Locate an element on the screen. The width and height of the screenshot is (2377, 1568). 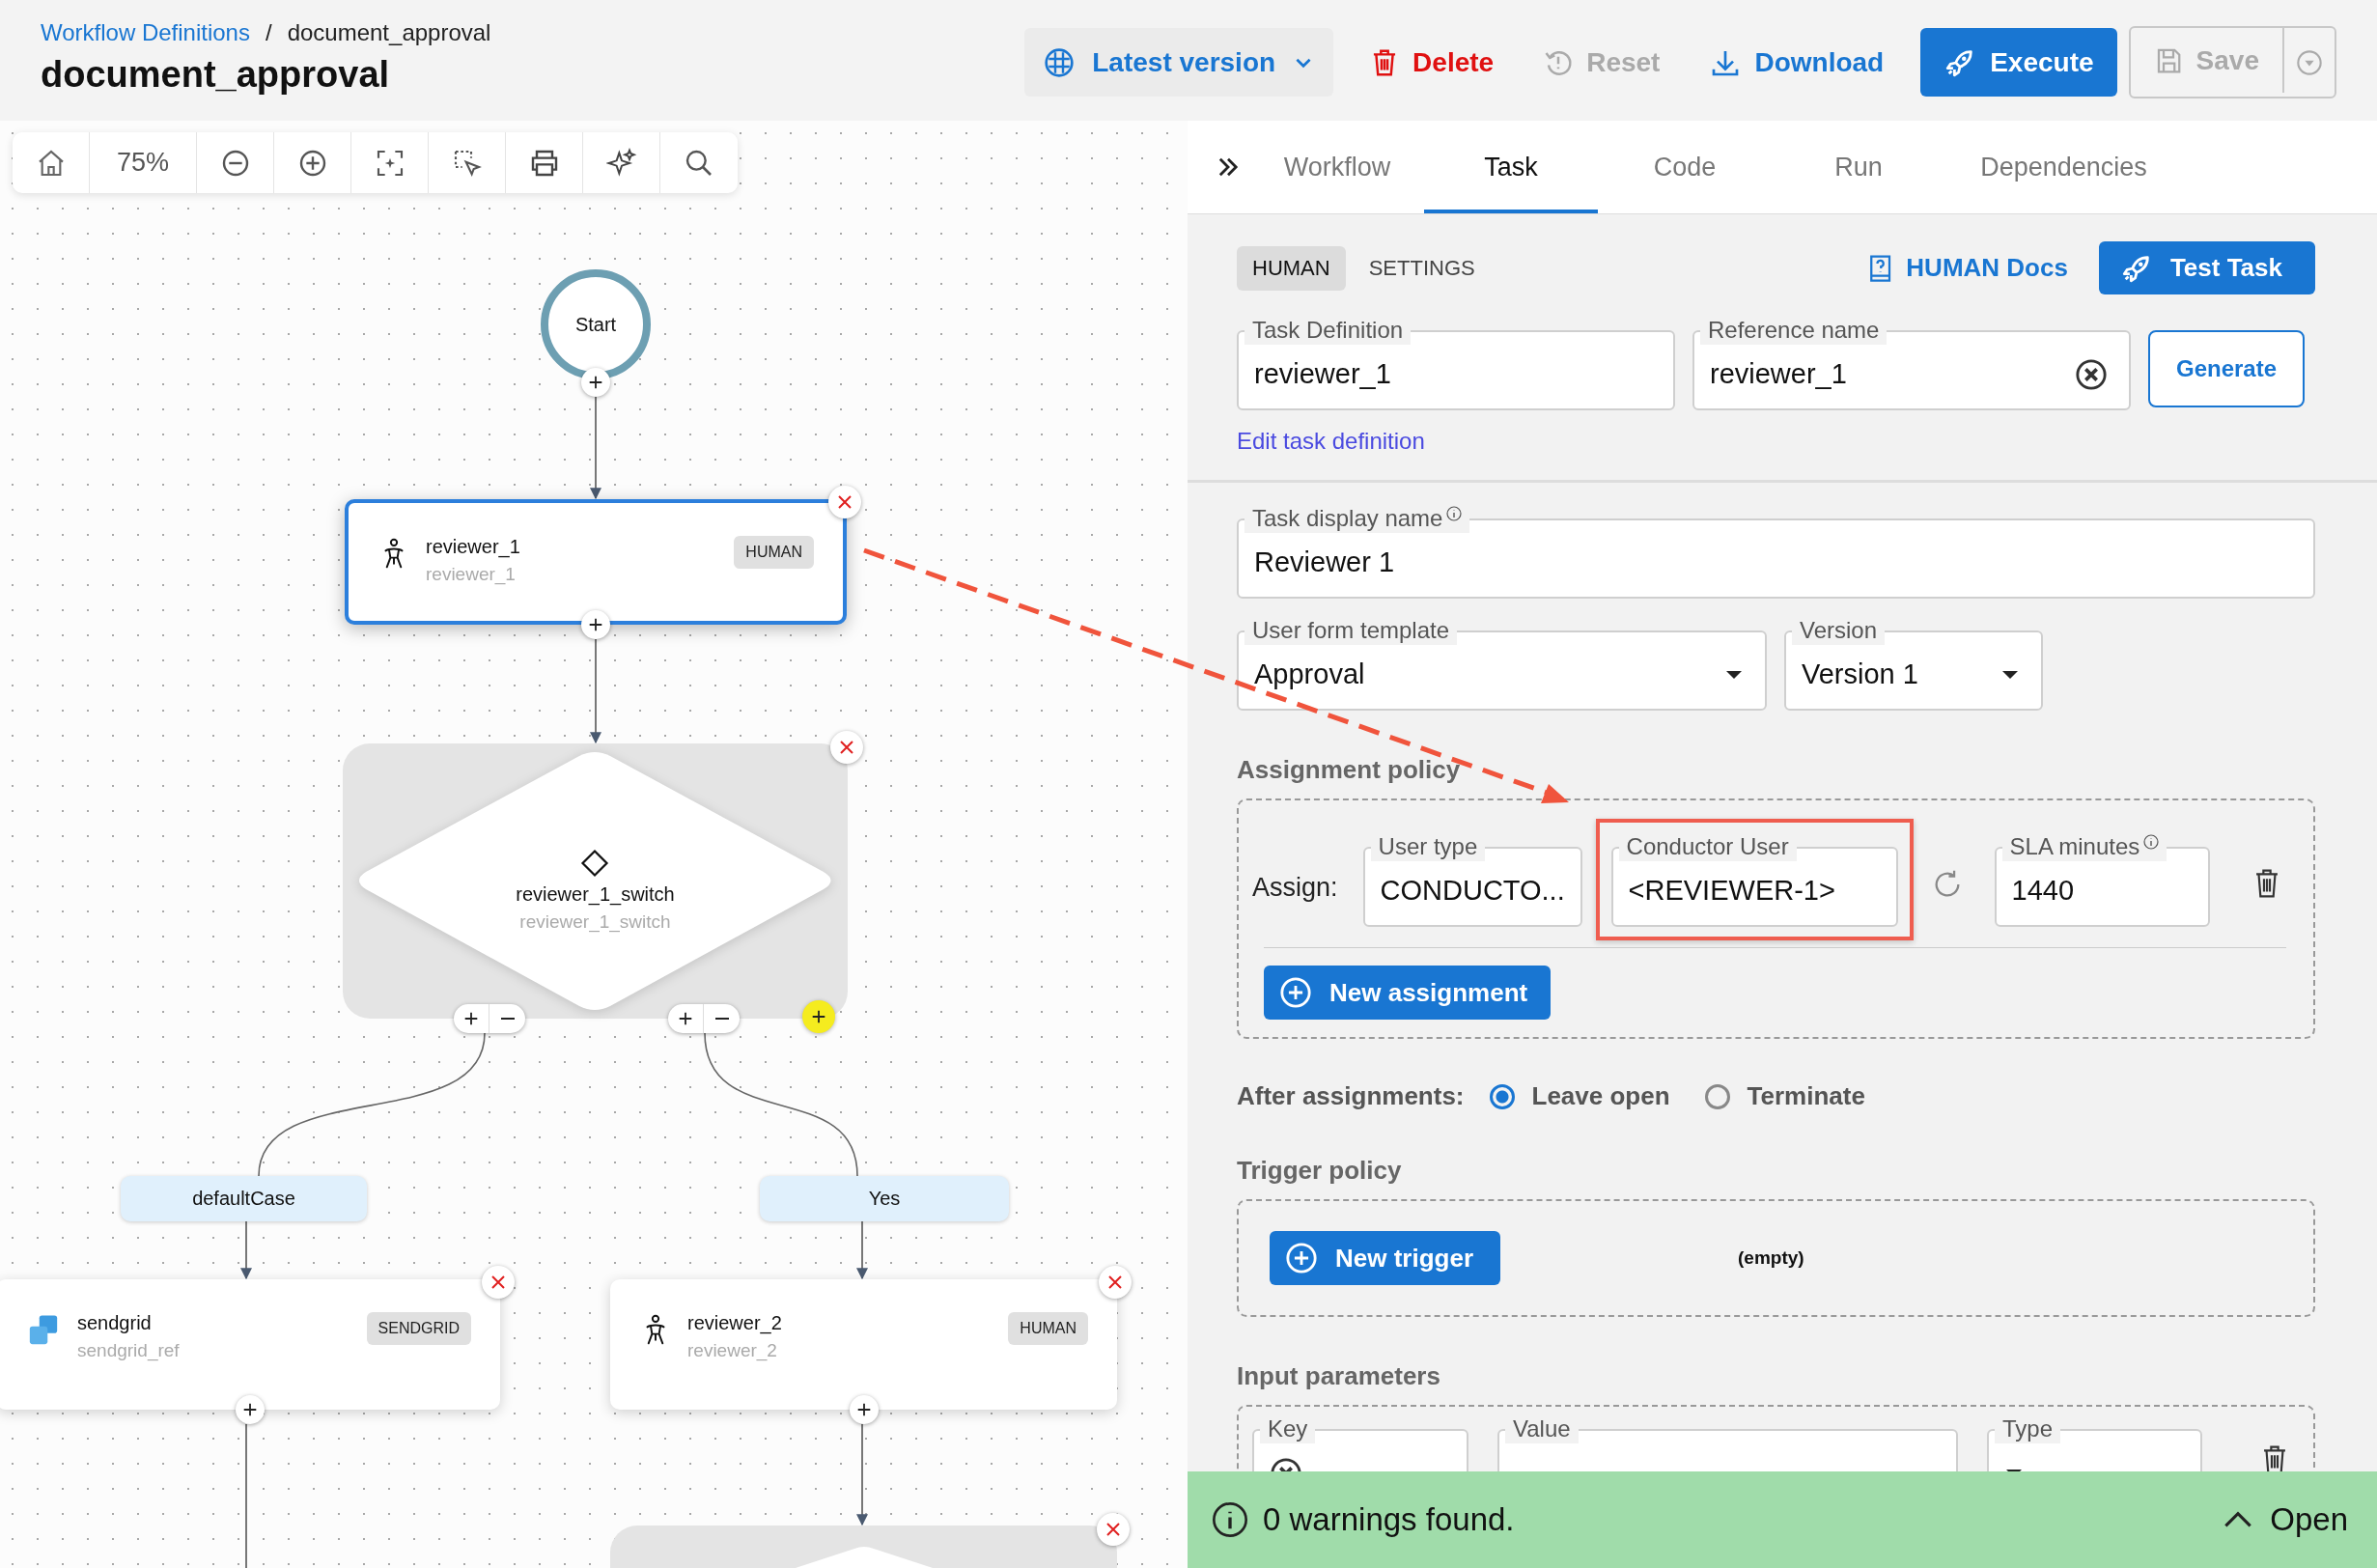
task-reference: reviewer_1_switch is located at coordinates (595, 922).